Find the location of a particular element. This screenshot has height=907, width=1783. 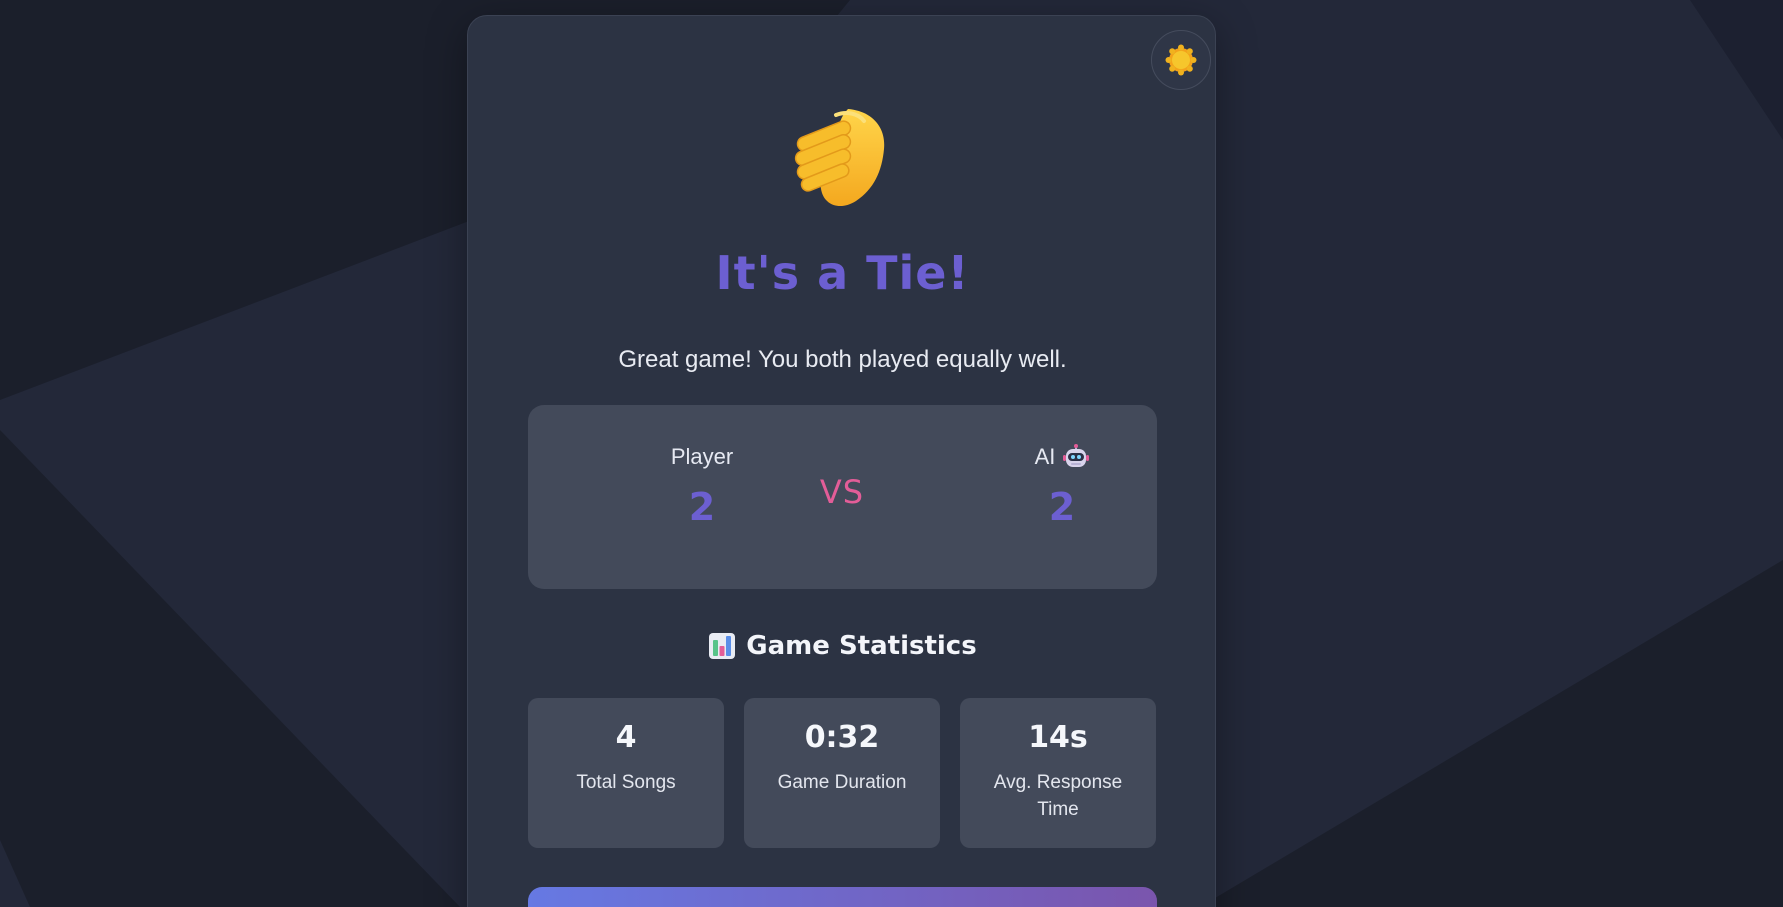

play-again-button is located at coordinates (842, 897).